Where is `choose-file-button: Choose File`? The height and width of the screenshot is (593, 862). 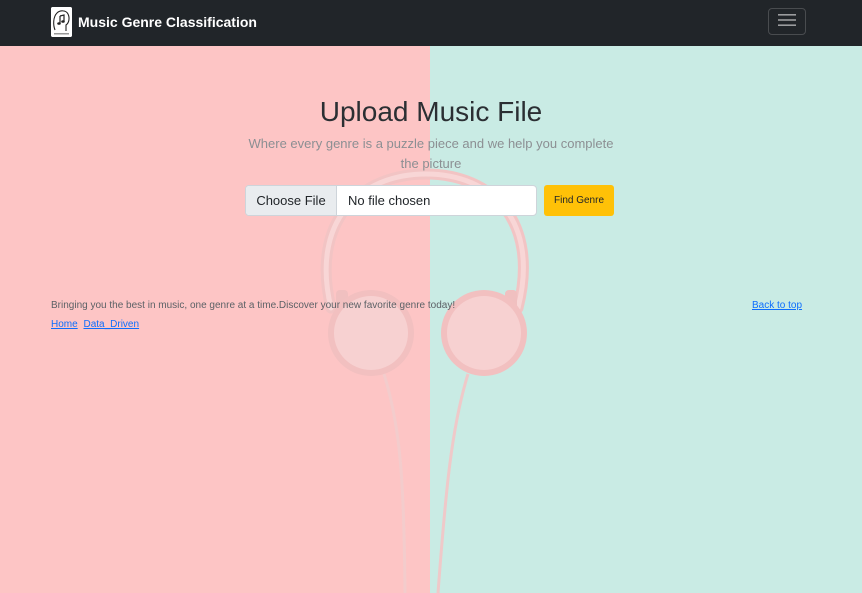
choose-file-button: Choose File is located at coordinates (291, 200).